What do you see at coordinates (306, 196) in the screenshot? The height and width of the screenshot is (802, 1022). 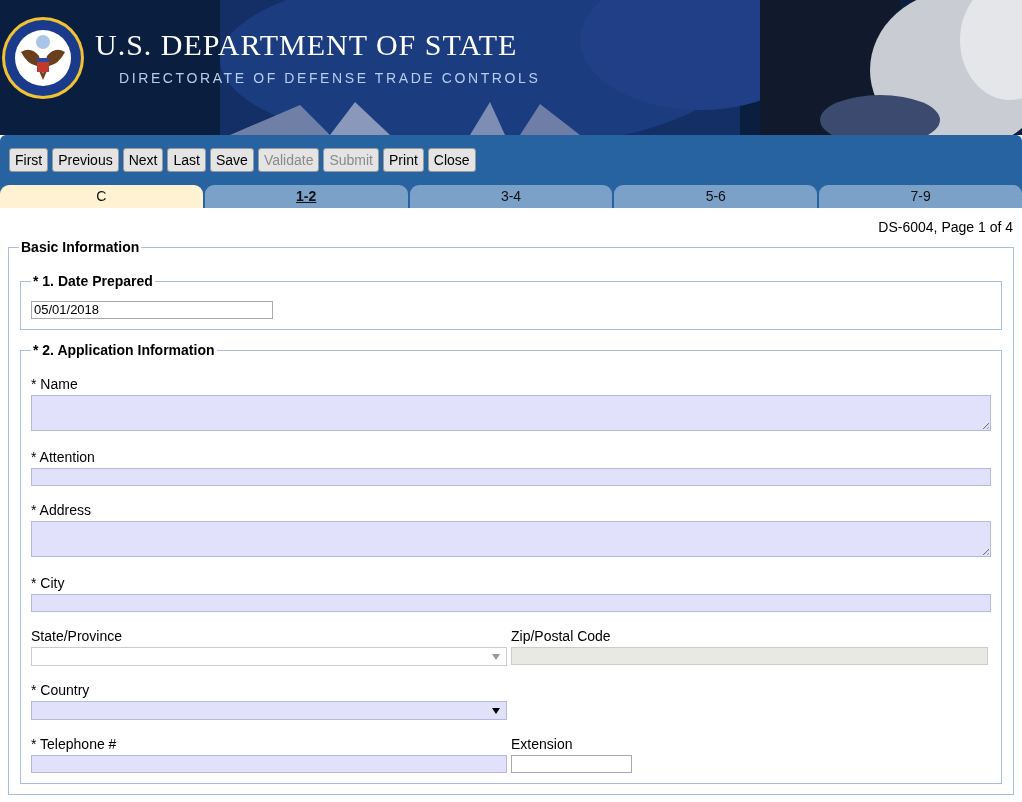 I see `page-tab: 1-2` at bounding box center [306, 196].